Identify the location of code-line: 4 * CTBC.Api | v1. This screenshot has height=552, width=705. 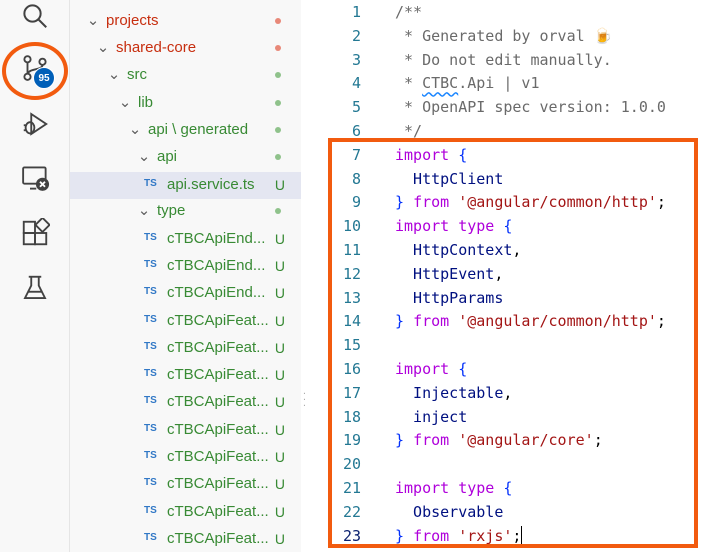
(507, 83).